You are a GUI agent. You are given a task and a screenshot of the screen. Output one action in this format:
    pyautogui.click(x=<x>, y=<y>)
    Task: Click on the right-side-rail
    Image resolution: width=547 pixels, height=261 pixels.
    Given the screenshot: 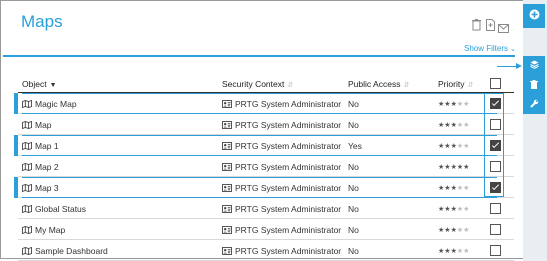 What is the action you would take?
    pyautogui.click(x=535, y=130)
    